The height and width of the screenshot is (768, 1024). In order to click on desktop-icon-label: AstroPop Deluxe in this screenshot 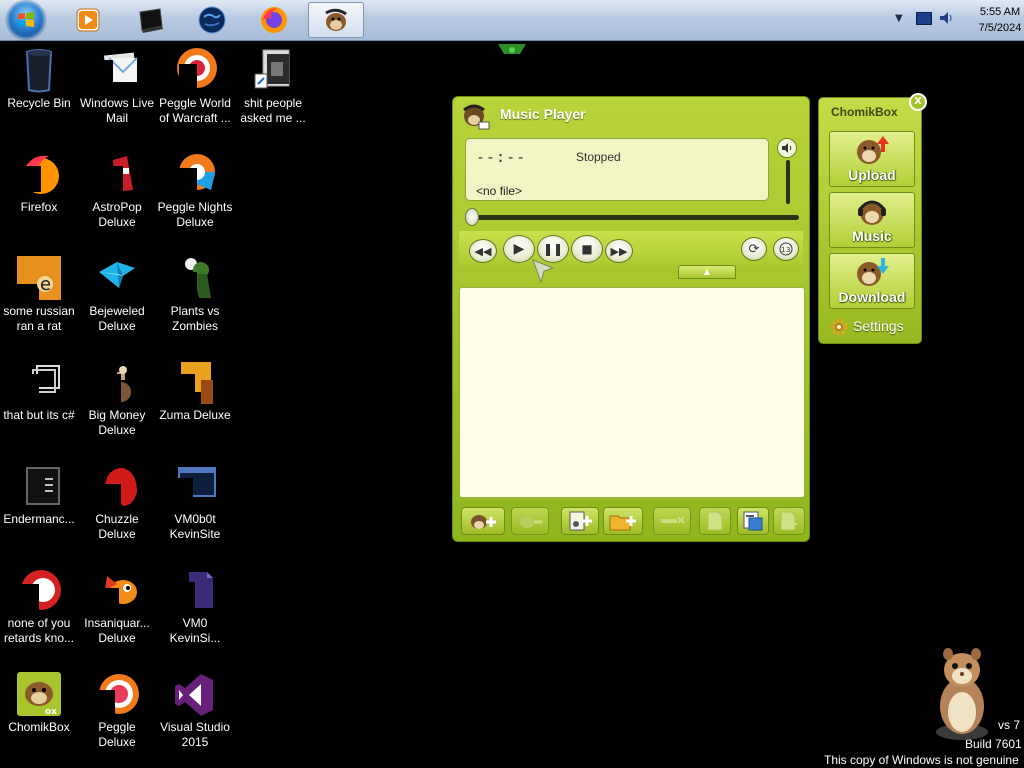, I will do `click(117, 214)`.